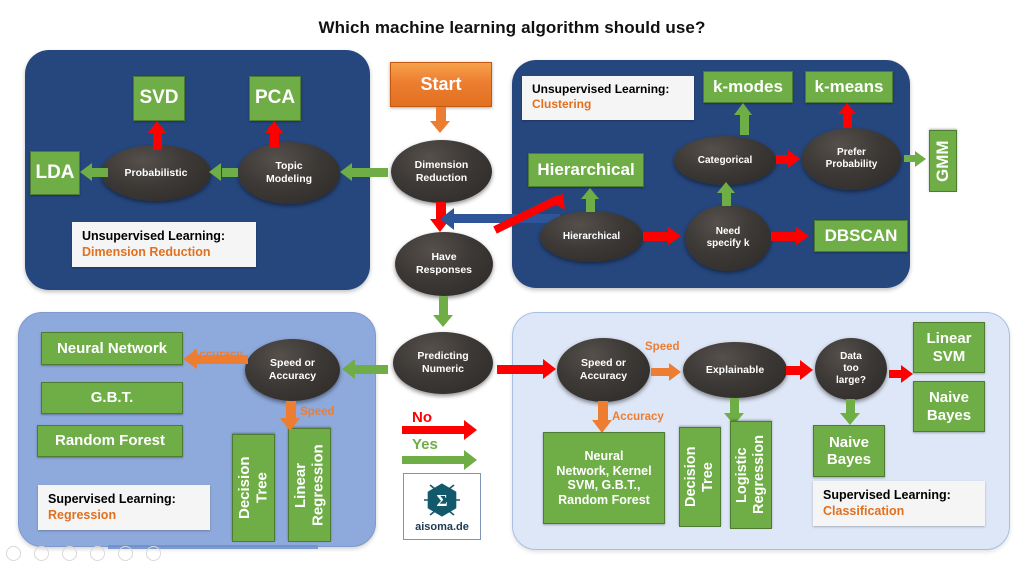  What do you see at coordinates (309, 485) in the screenshot?
I see `outcome-linear-regression: Linear Regression` at bounding box center [309, 485].